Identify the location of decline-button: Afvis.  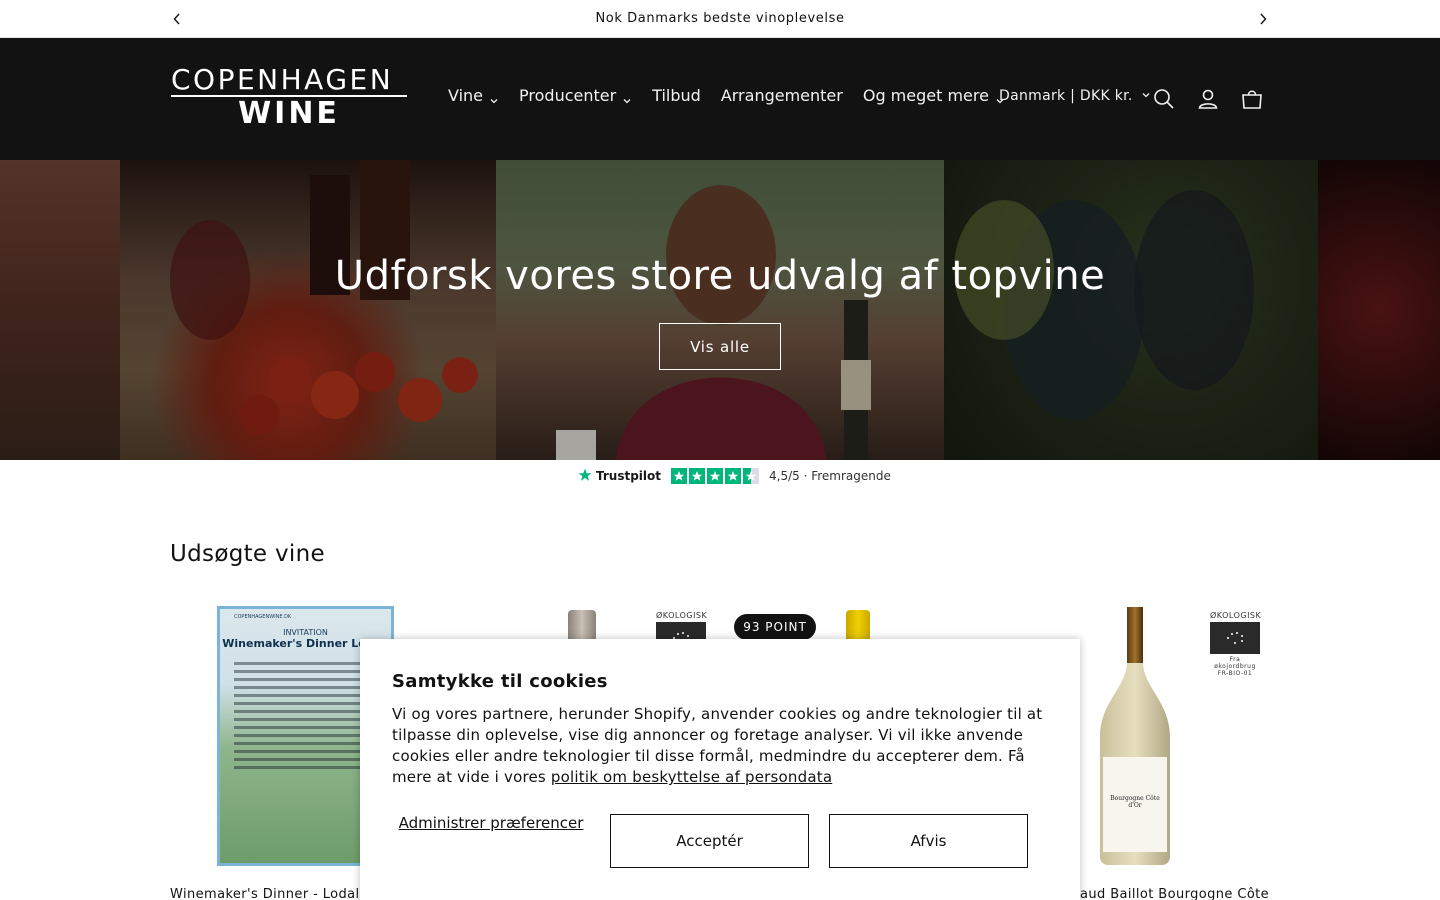
(928, 841).